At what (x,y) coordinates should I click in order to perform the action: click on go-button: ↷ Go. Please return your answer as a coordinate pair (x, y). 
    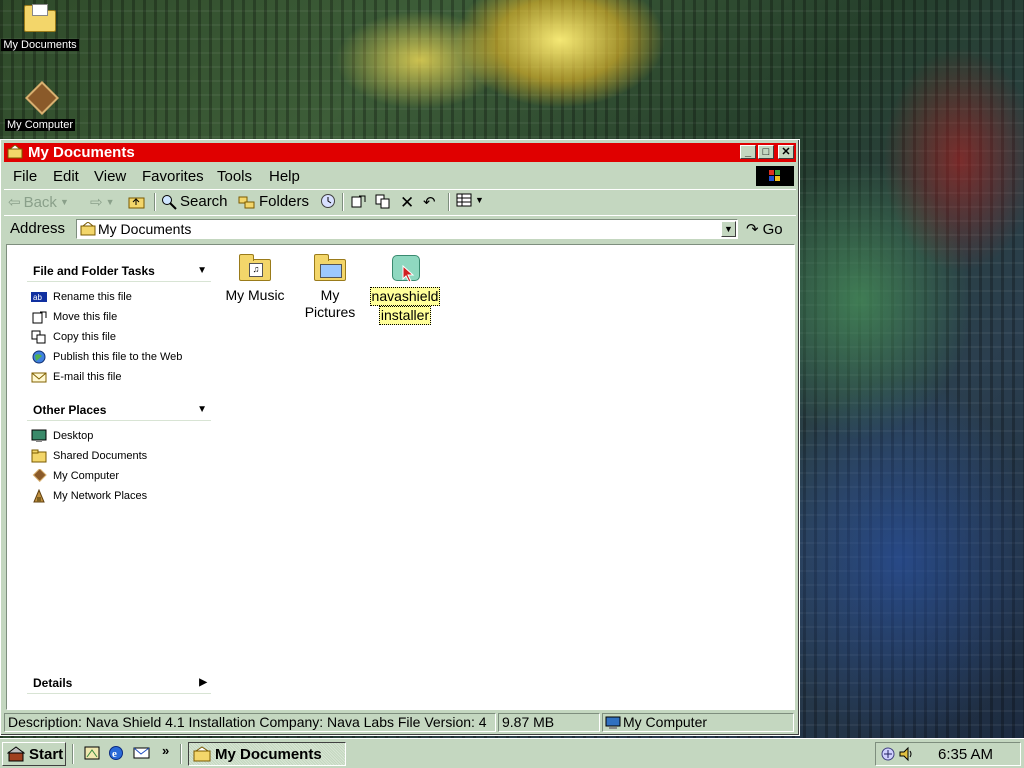
    Looking at the image, I should click on (764, 229).